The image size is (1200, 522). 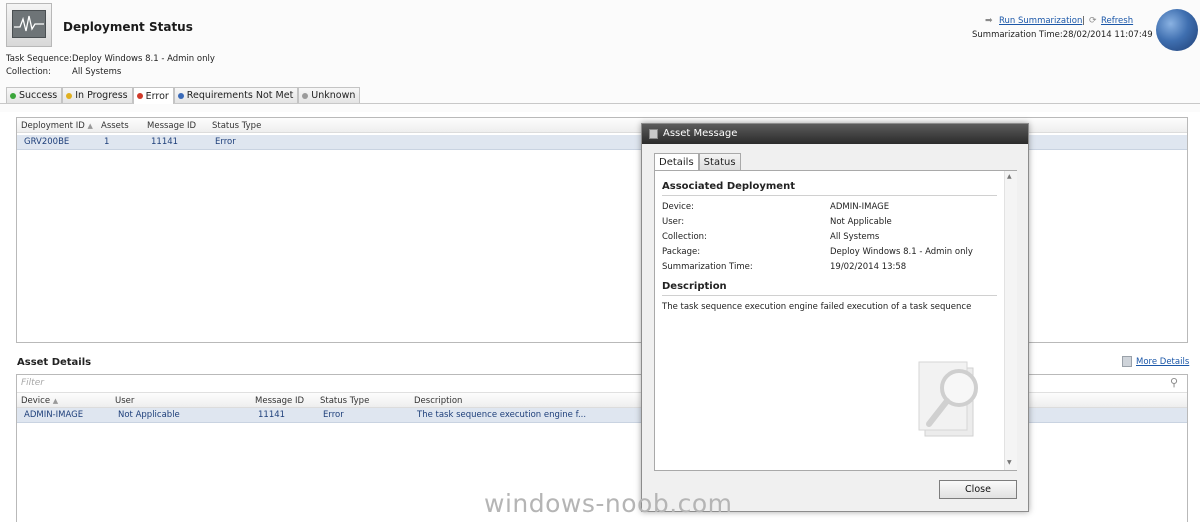 I want to click on column-header-user: User, so click(x=124, y=401).